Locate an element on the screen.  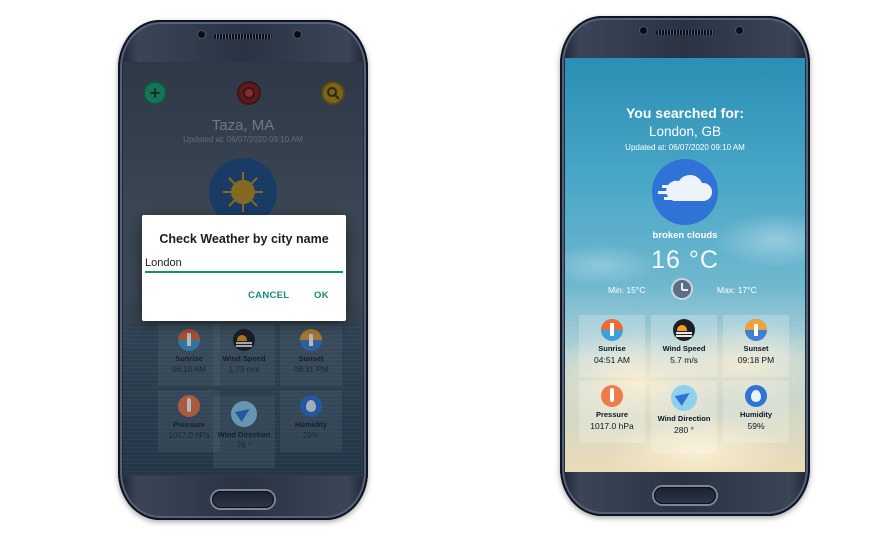
tile-humidity: Humidity 59% is located at coordinates (756, 412).